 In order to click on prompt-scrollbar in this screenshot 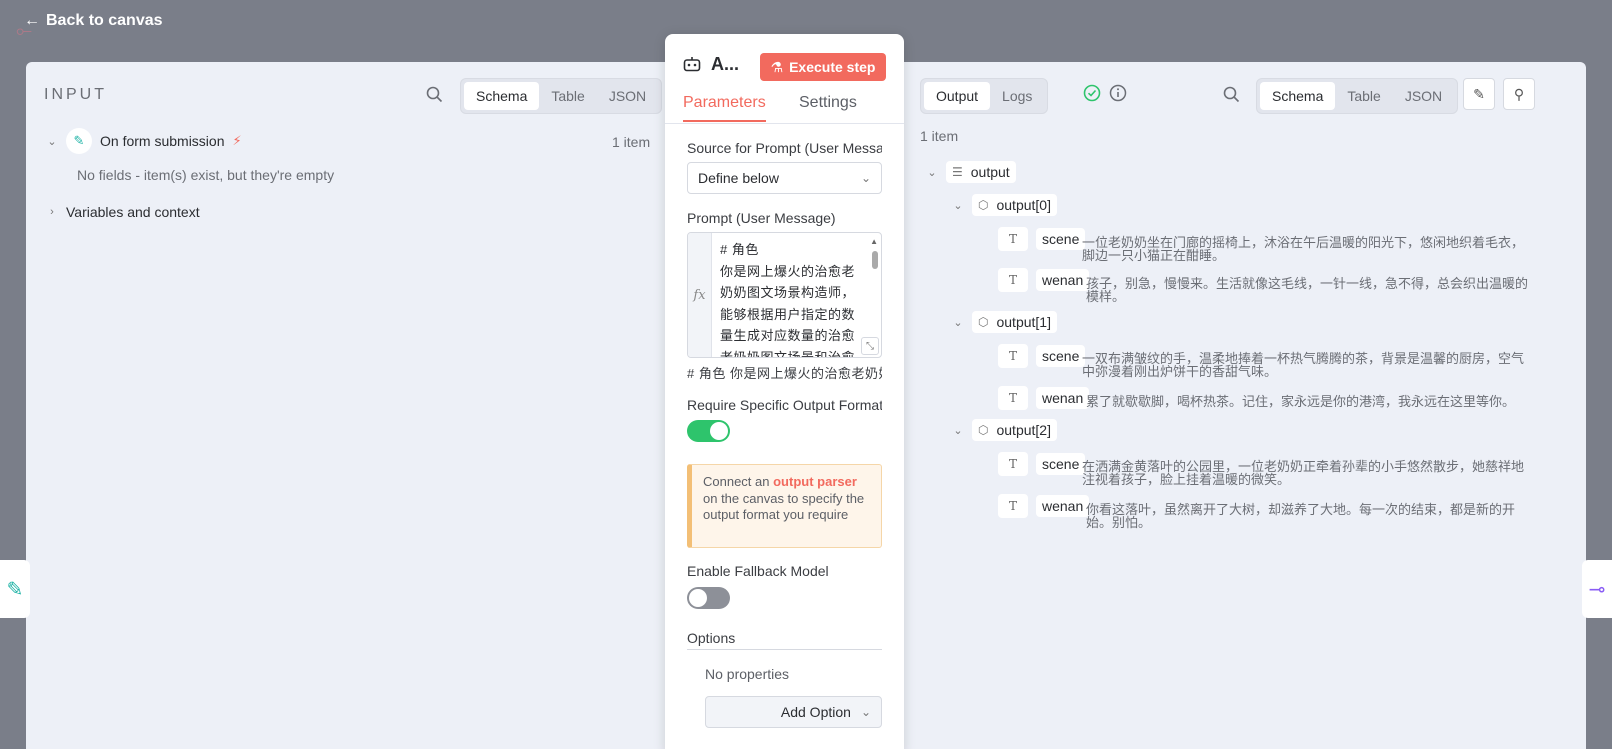, I will do `click(875, 260)`.